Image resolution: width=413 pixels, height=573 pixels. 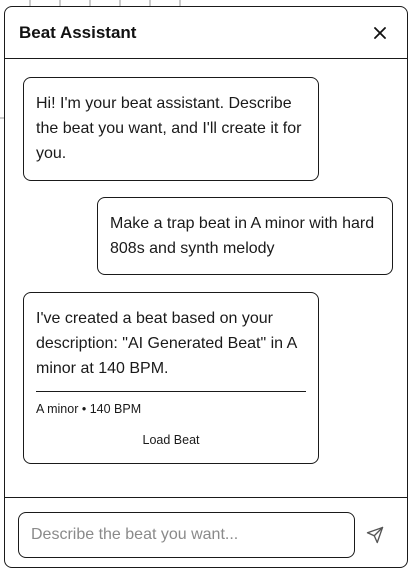 What do you see at coordinates (89, 409) in the screenshot?
I see `beat-meta: A minor • 140 BPM` at bounding box center [89, 409].